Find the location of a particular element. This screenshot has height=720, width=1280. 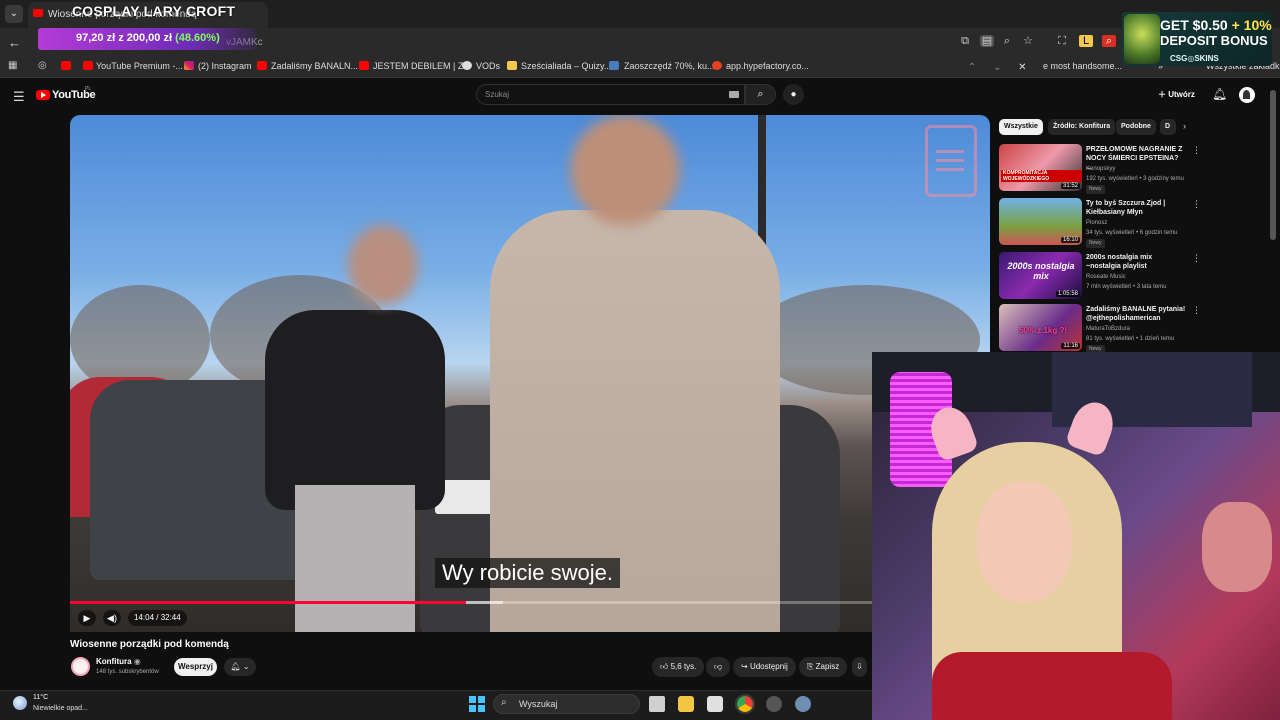

taskbar-search-label: Wyszukaj is located at coordinates (538, 704).